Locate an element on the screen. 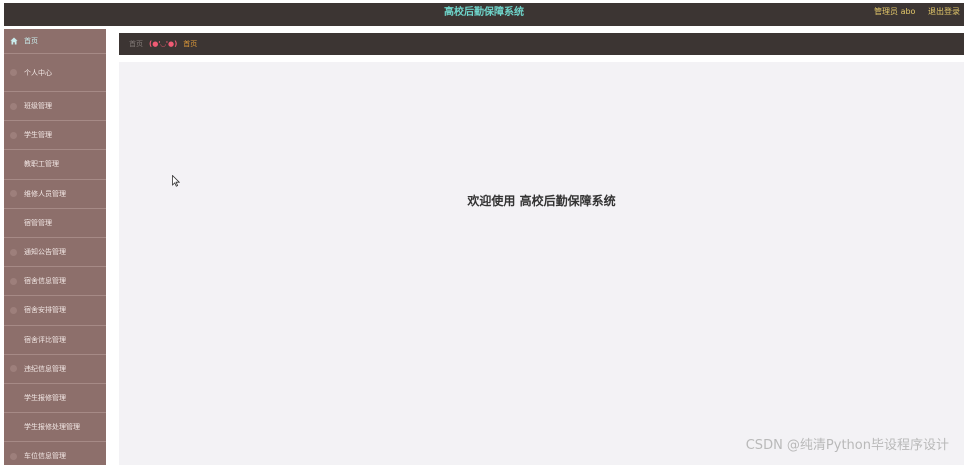 The image size is (965, 465). sidebar-item-classes: 班级管理 is located at coordinates (55, 107).